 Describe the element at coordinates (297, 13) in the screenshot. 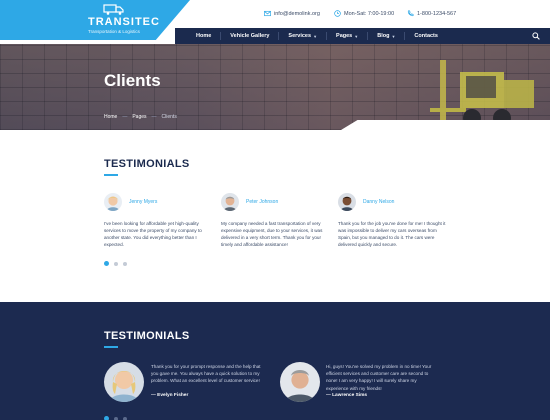

I see `contact-email-text: info@demolink.org` at that location.